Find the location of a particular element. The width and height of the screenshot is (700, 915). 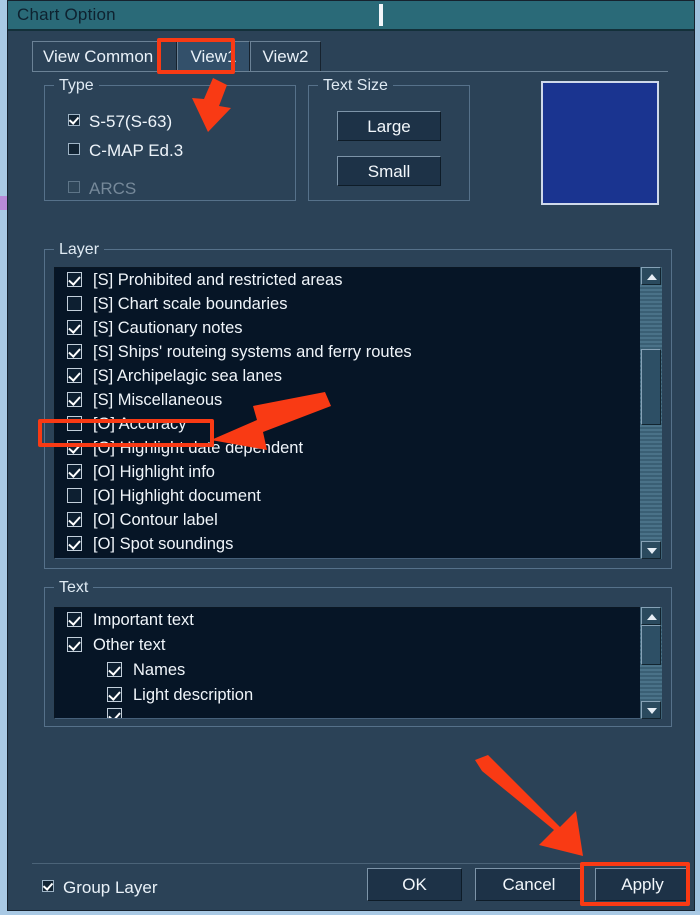

text-list-item: Names is located at coordinates (358, 670).